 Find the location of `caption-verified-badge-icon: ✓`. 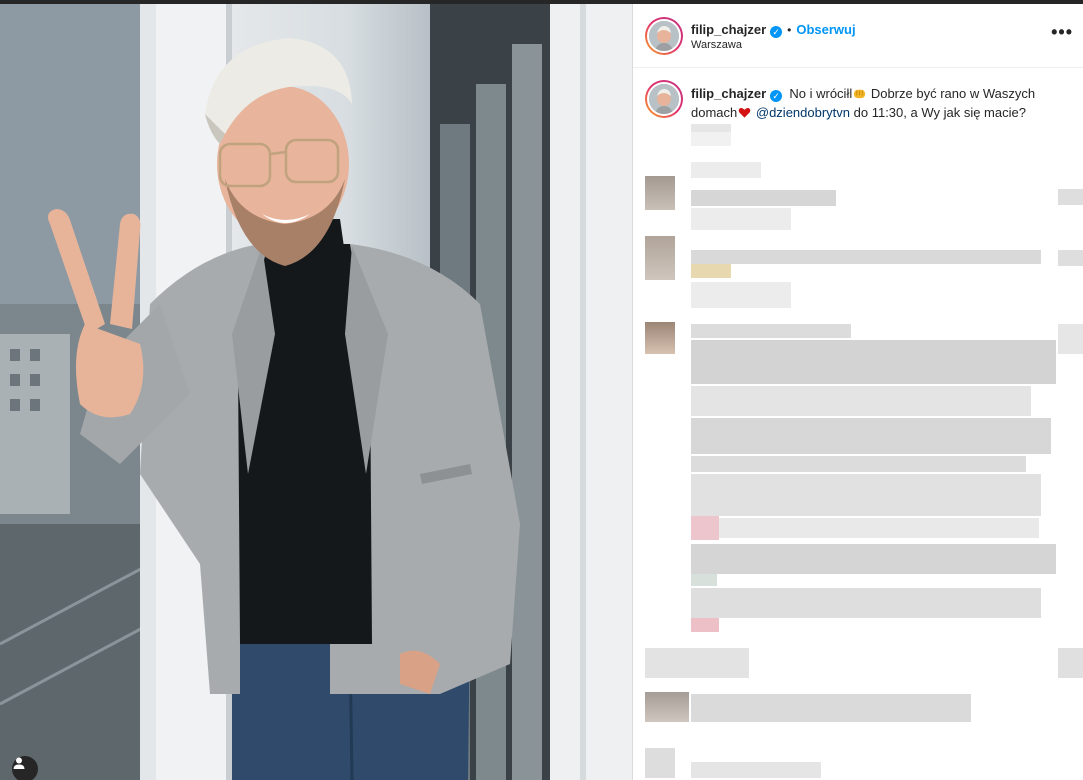

caption-verified-badge-icon: ✓ is located at coordinates (776, 96).